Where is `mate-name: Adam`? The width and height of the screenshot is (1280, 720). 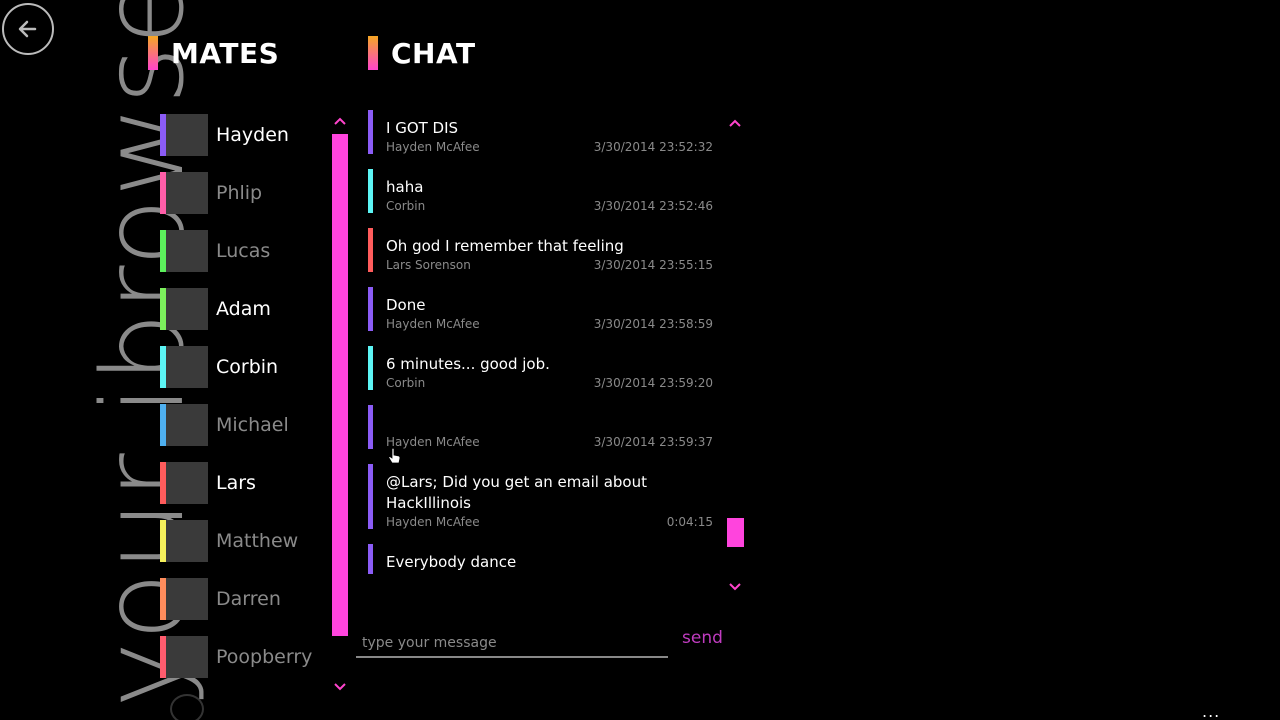
mate-name: Adam is located at coordinates (243, 309).